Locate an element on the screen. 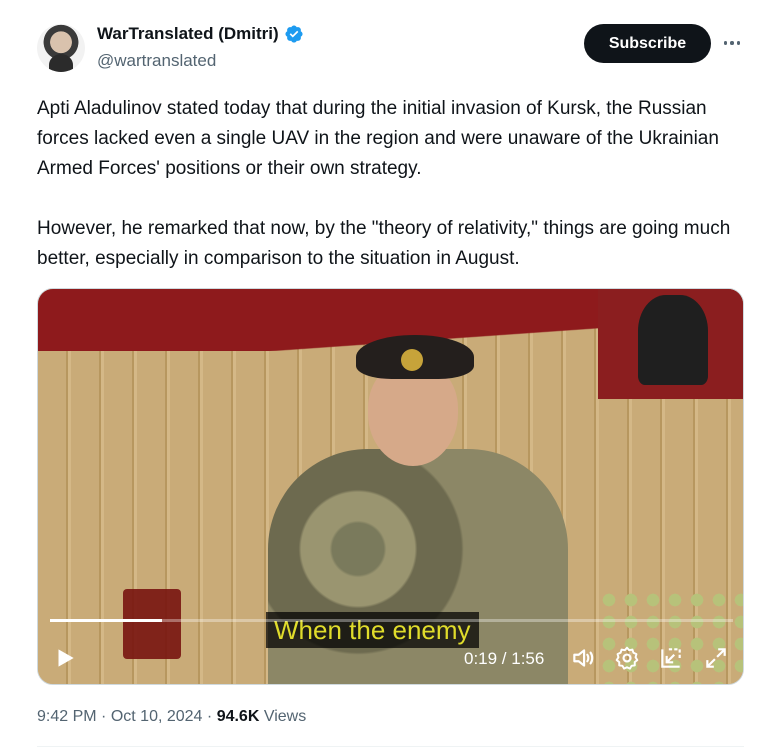  video-frame-badge is located at coordinates (412, 360).